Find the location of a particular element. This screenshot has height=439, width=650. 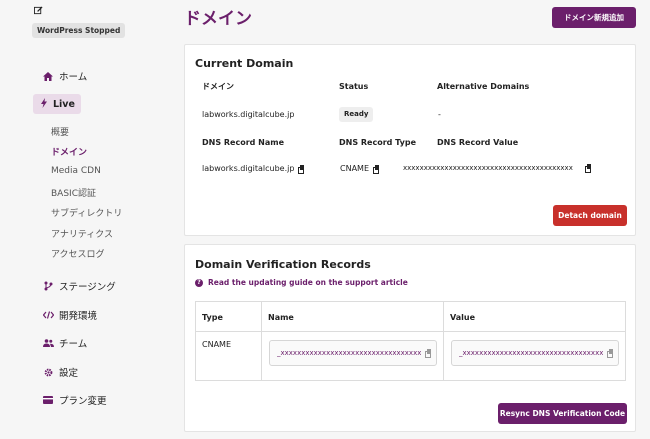

home-icon is located at coordinates (48, 76).